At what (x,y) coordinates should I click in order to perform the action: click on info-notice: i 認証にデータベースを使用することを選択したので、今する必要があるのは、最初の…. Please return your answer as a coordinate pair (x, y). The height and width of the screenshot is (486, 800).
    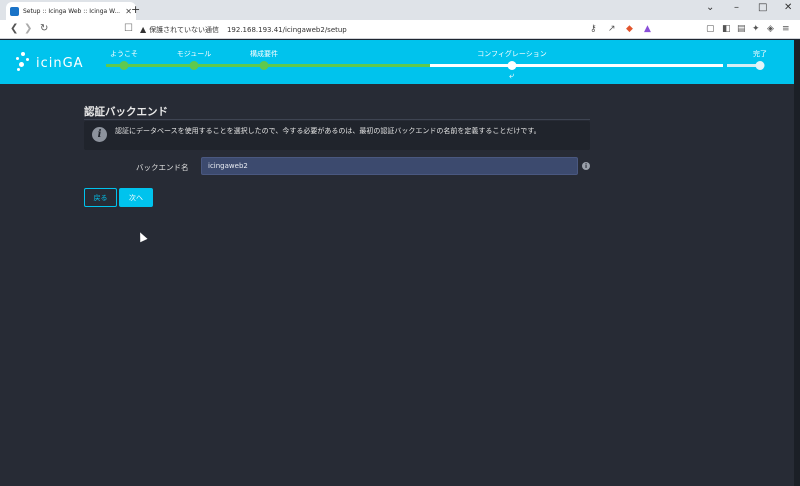
    Looking at the image, I should click on (337, 135).